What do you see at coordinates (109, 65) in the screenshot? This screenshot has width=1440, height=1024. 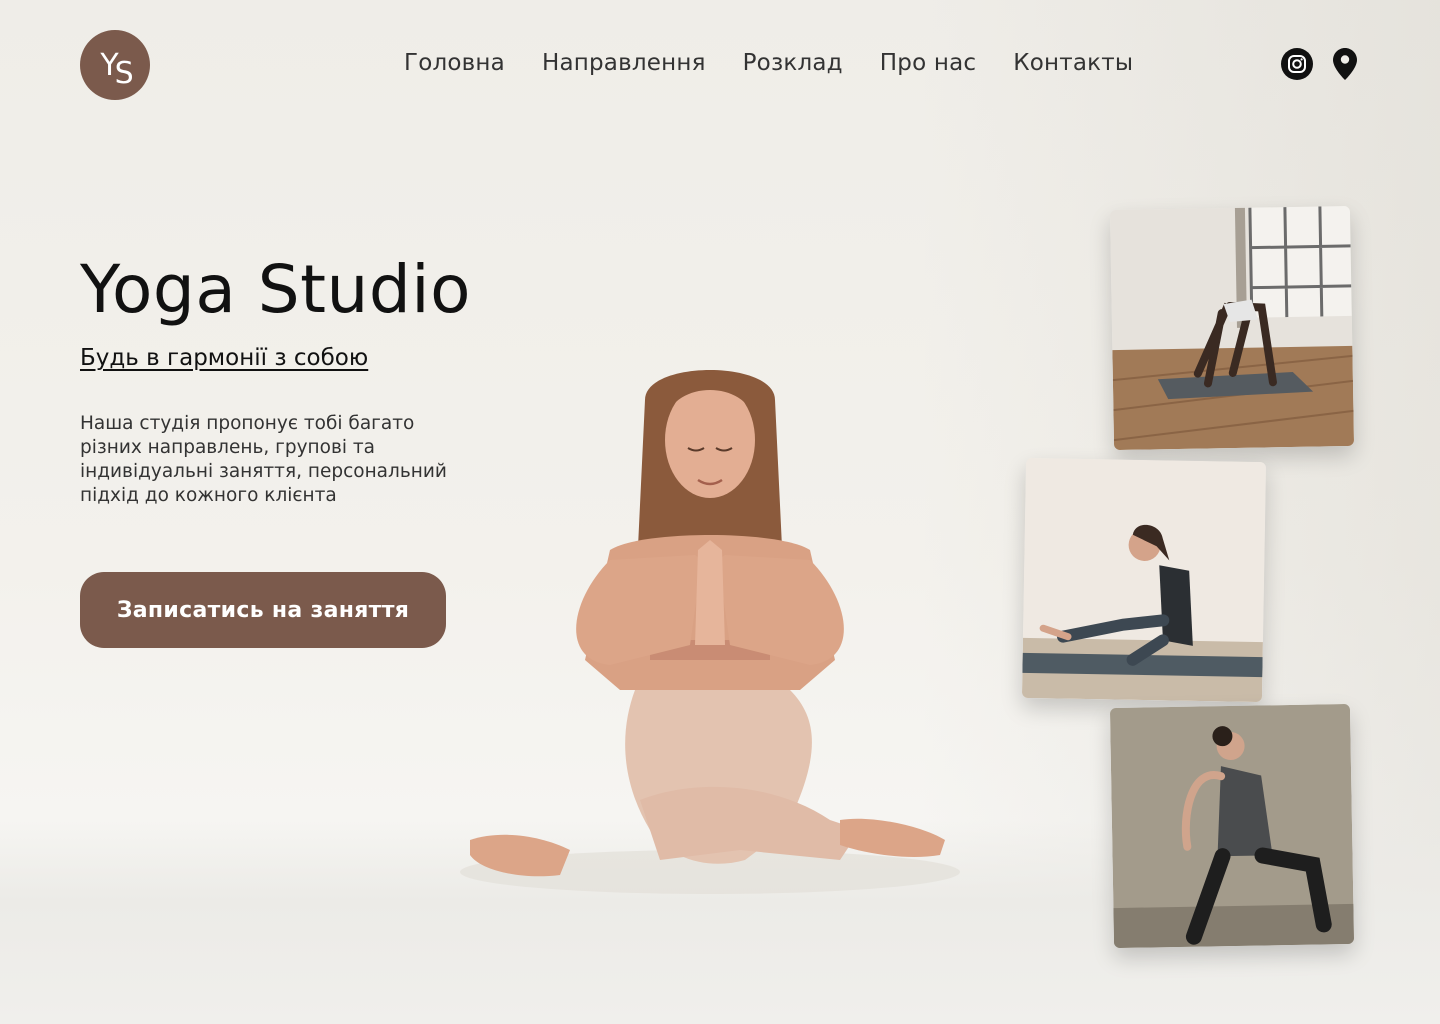 I see `logo-letter-y: Y` at bounding box center [109, 65].